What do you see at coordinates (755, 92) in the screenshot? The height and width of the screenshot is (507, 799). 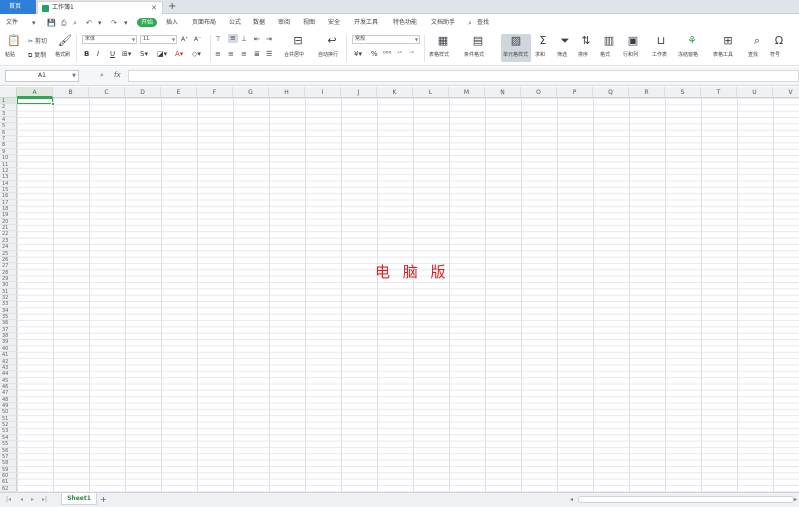 I see `column-header: U` at bounding box center [755, 92].